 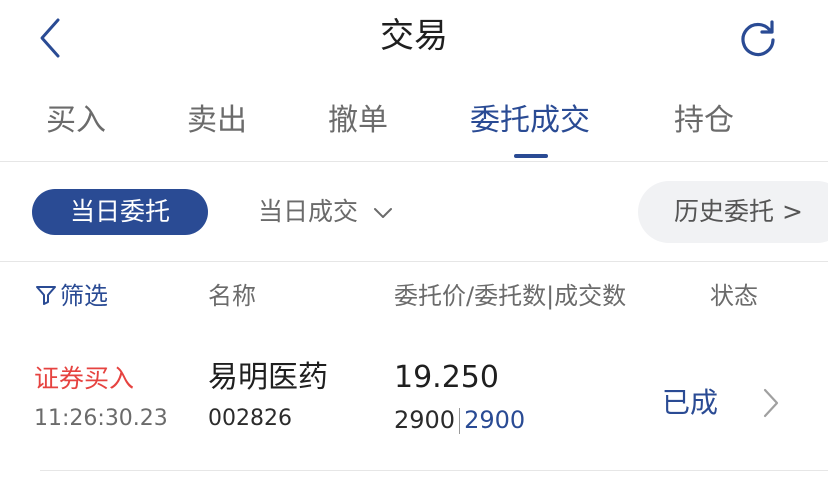 What do you see at coordinates (425, 420) in the screenshot?
I see `order-qty: 2900` at bounding box center [425, 420].